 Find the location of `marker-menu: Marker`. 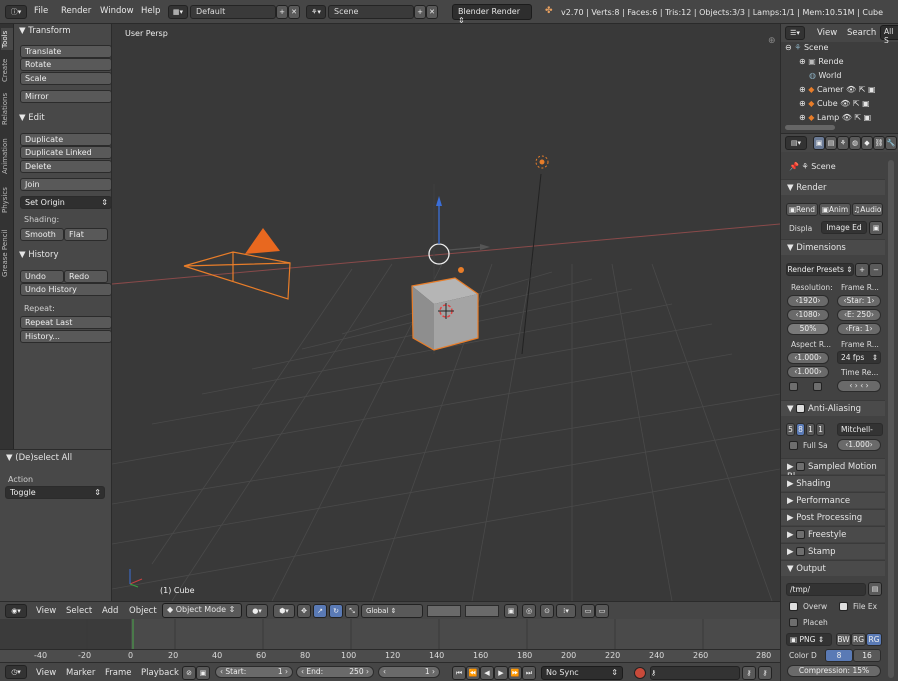

marker-menu: Marker is located at coordinates (80, 673).